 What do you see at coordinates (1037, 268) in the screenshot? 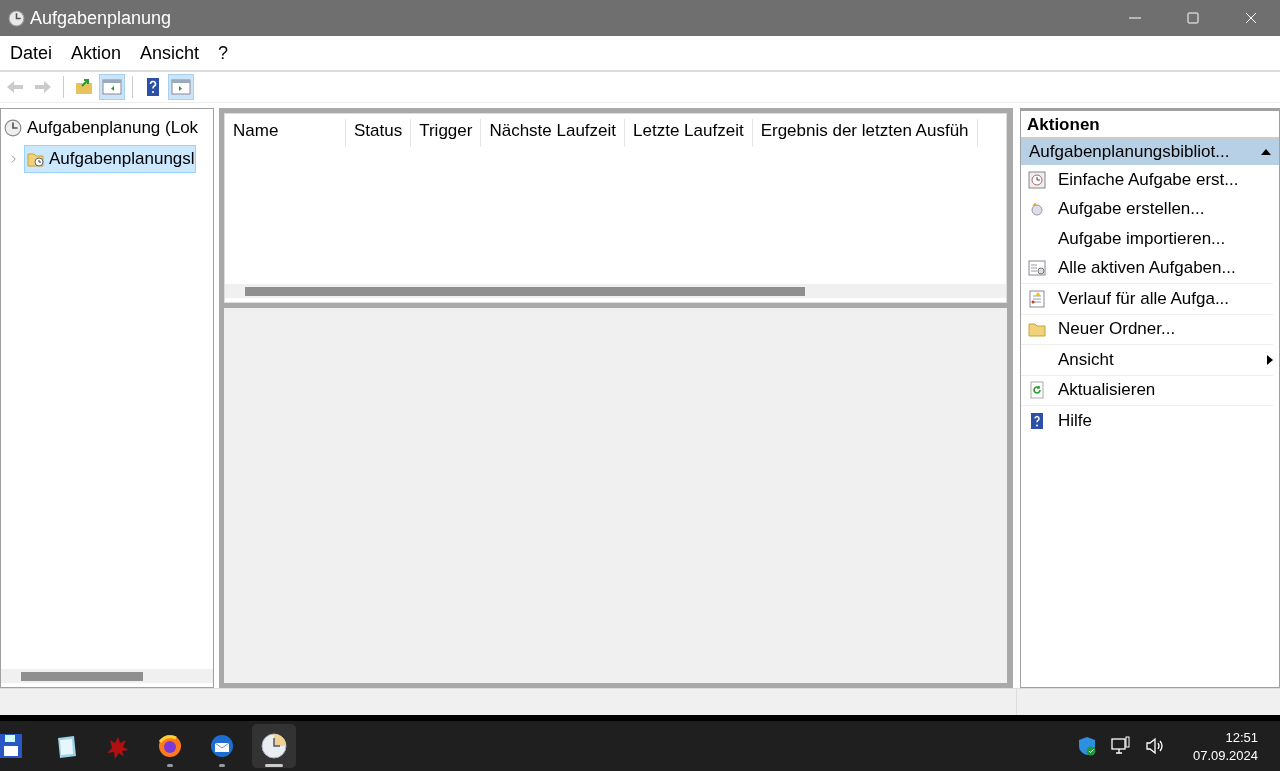
I see `list-clock-icon` at bounding box center [1037, 268].